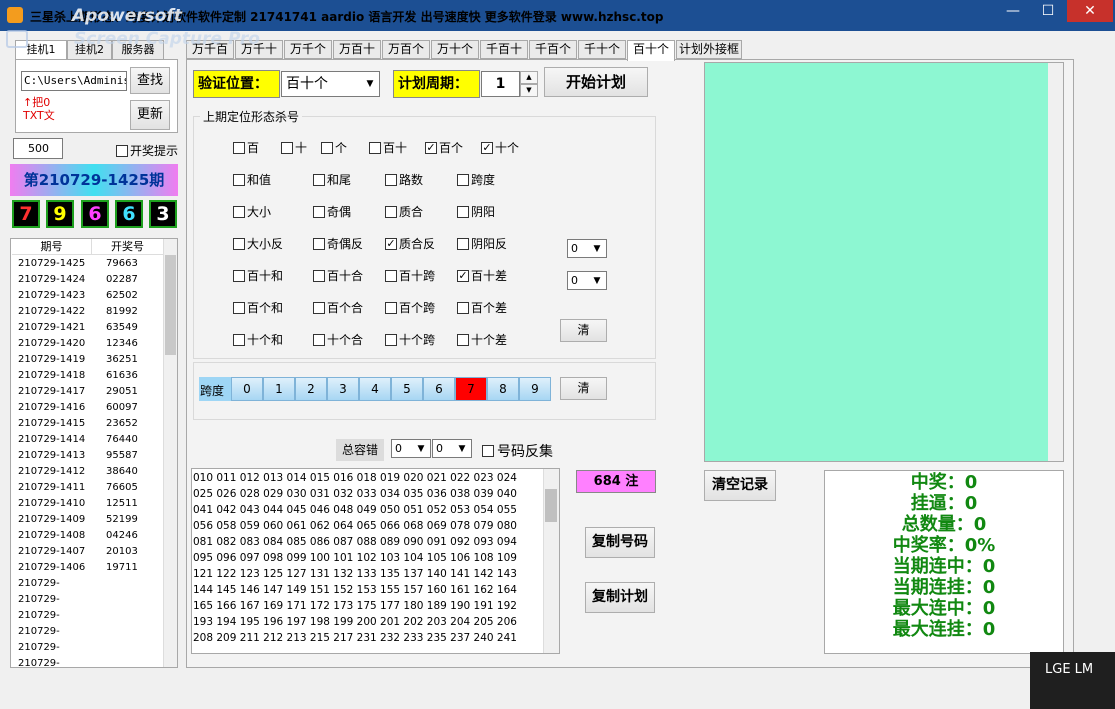  Describe the element at coordinates (88, 312) in the screenshot. I see `history-row: 210729-1422 81992` at that location.